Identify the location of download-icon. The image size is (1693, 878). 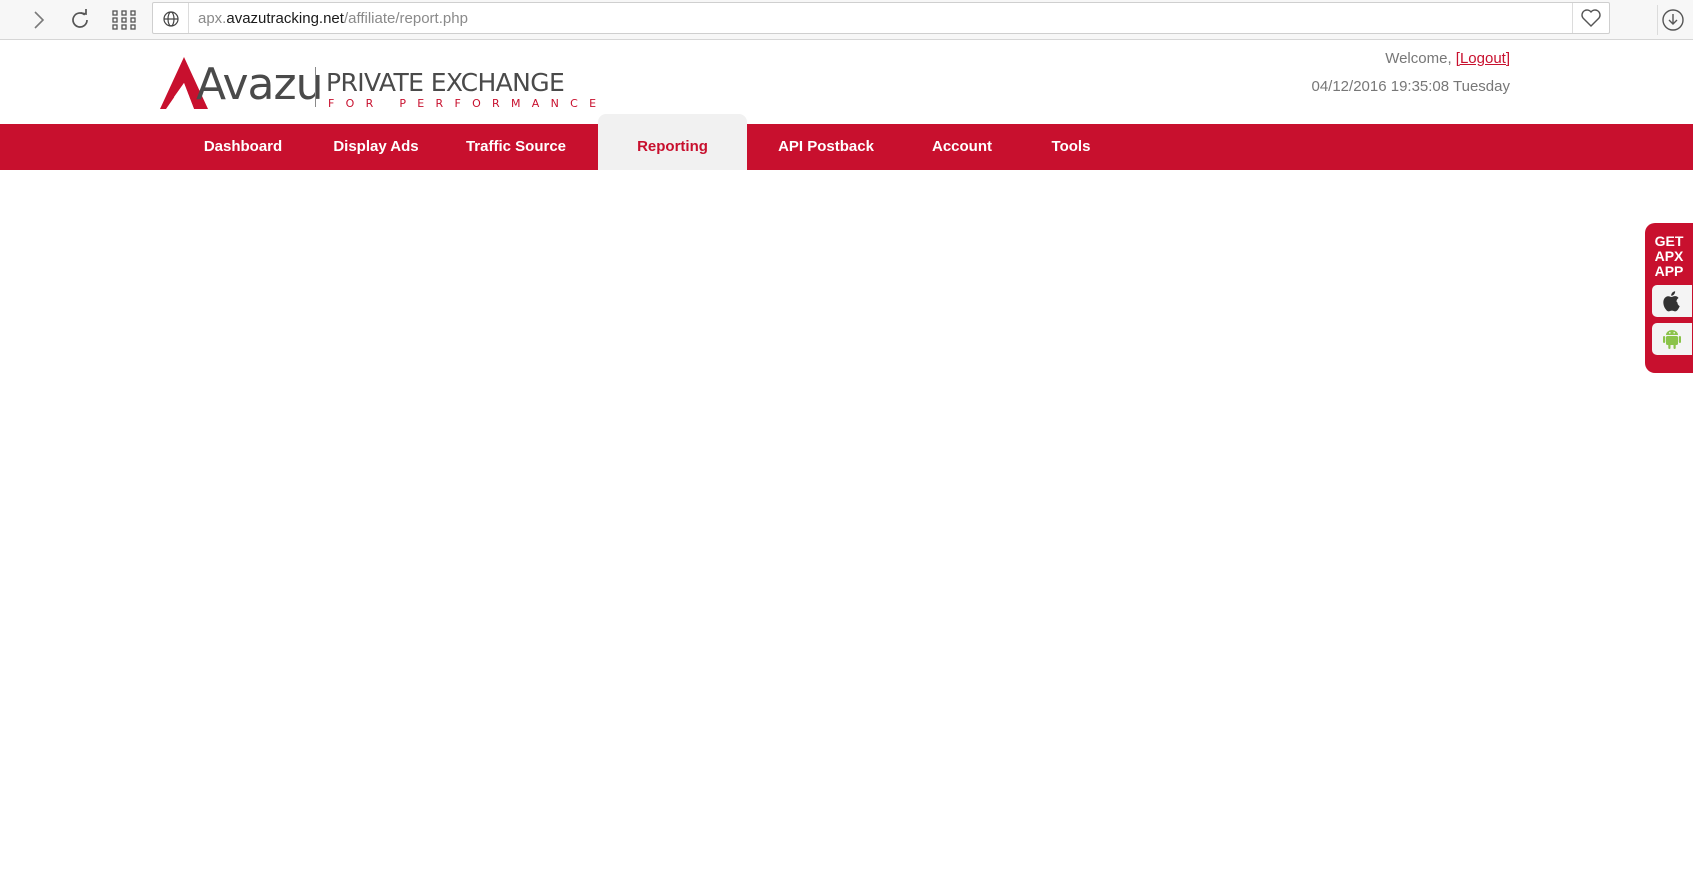
(1672, 20).